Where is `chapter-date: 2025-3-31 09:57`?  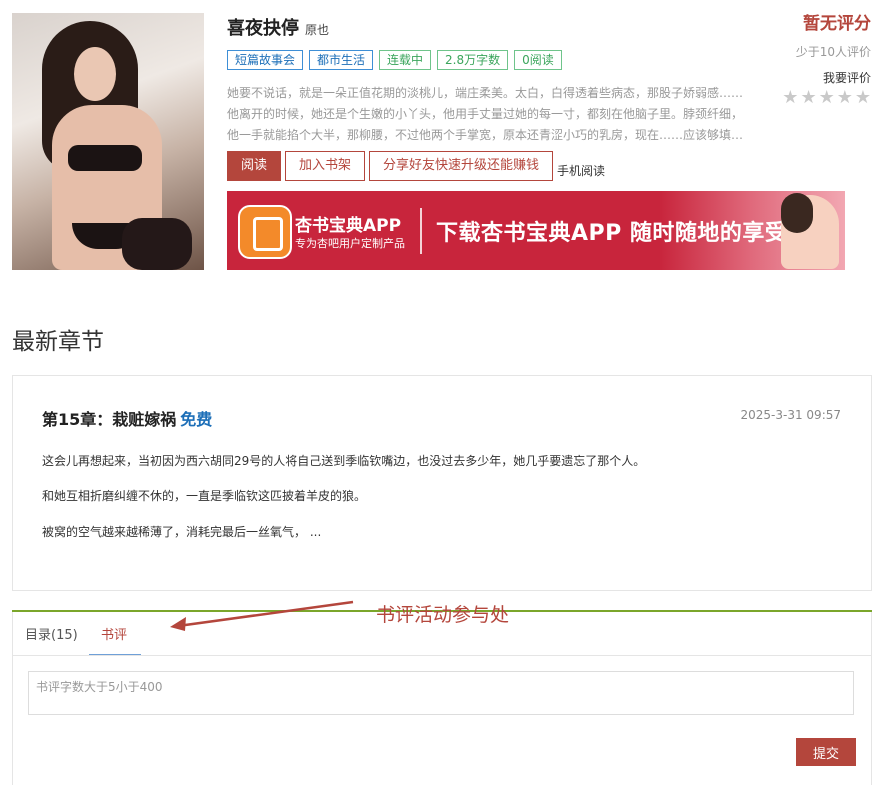
chapter-date: 2025-3-31 09:57 is located at coordinates (791, 415).